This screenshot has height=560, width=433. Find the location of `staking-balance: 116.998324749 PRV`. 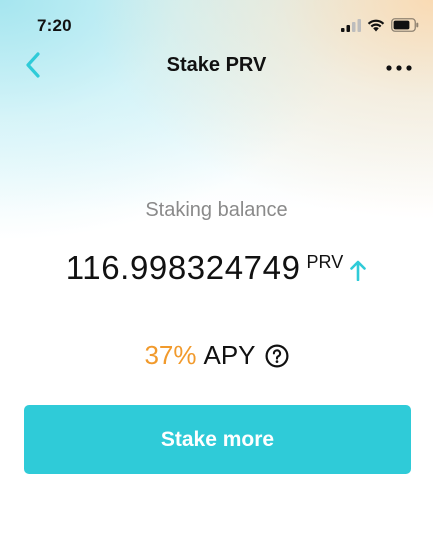

staking-balance: 116.998324749 PRV is located at coordinates (216, 268).